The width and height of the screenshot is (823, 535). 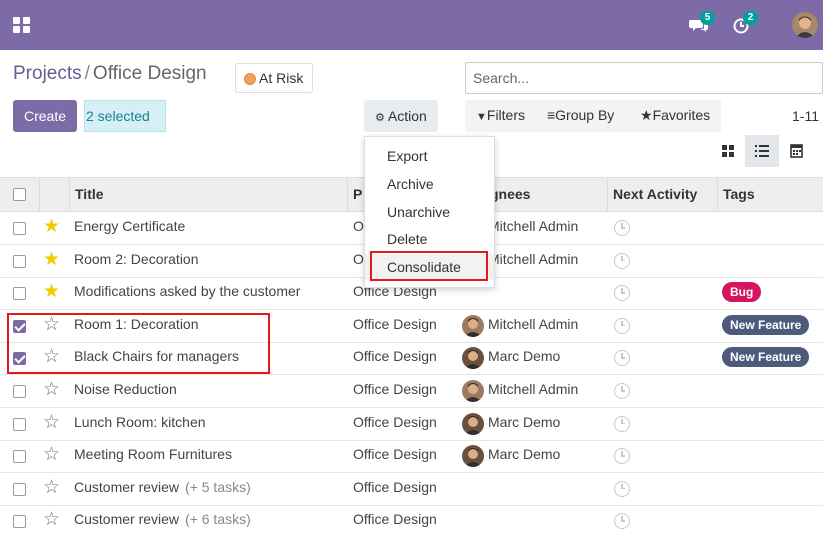 What do you see at coordinates (646, 115) in the screenshot?
I see `star-icon: ★` at bounding box center [646, 115].